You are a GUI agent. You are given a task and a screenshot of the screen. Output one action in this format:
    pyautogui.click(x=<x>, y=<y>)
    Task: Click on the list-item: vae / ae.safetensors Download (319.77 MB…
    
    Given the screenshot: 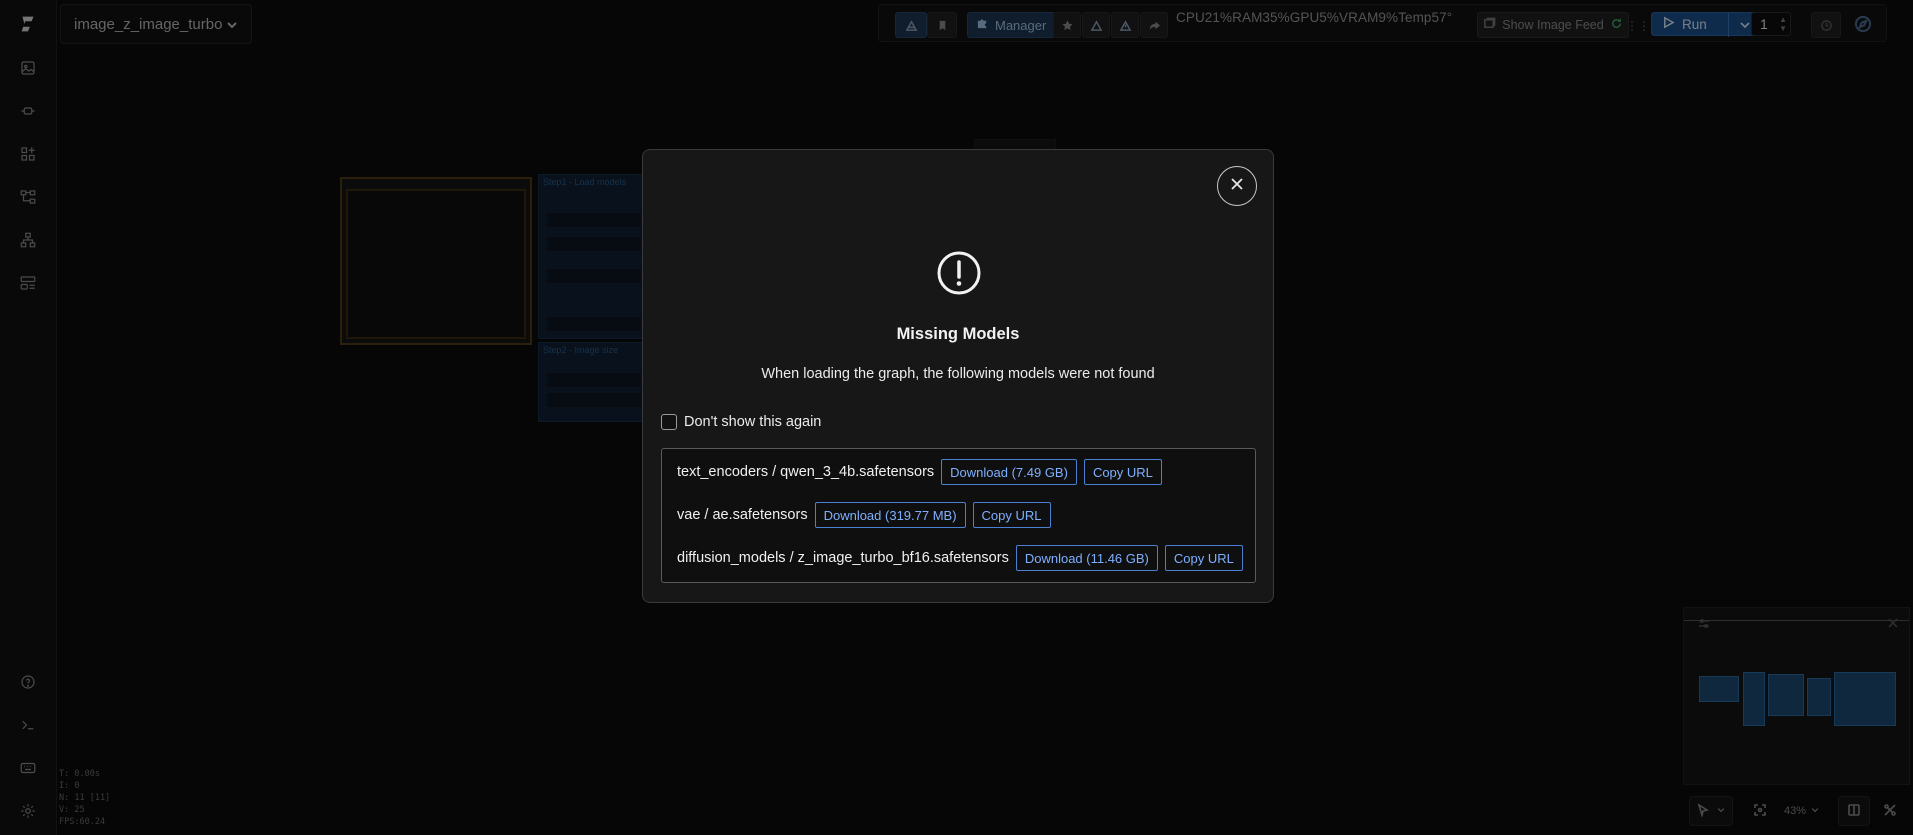 What is the action you would take?
    pyautogui.click(x=864, y=515)
    